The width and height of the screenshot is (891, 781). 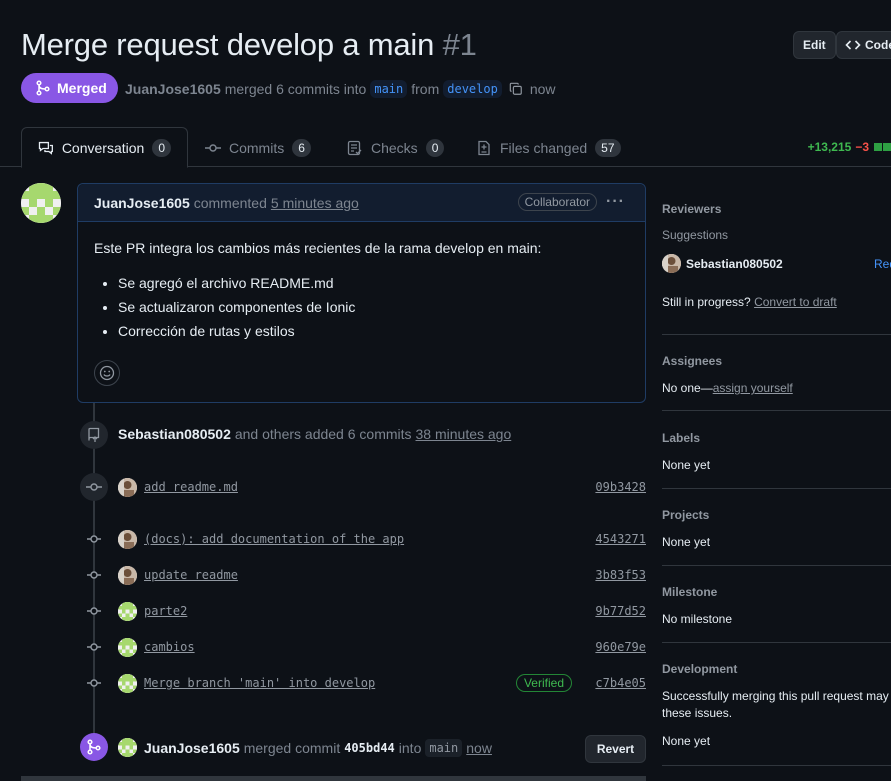 I want to click on commit-message-link: Merge branch 'main' into develop, so click(x=259, y=683).